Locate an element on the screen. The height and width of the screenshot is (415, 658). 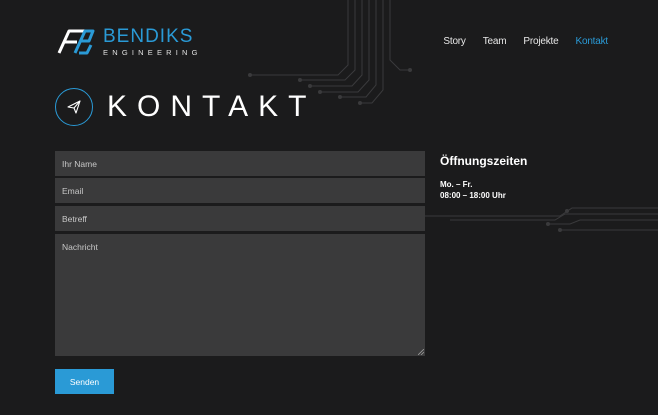
brand-logo: BENDIKS ENGINEERING is located at coordinates (128, 42).